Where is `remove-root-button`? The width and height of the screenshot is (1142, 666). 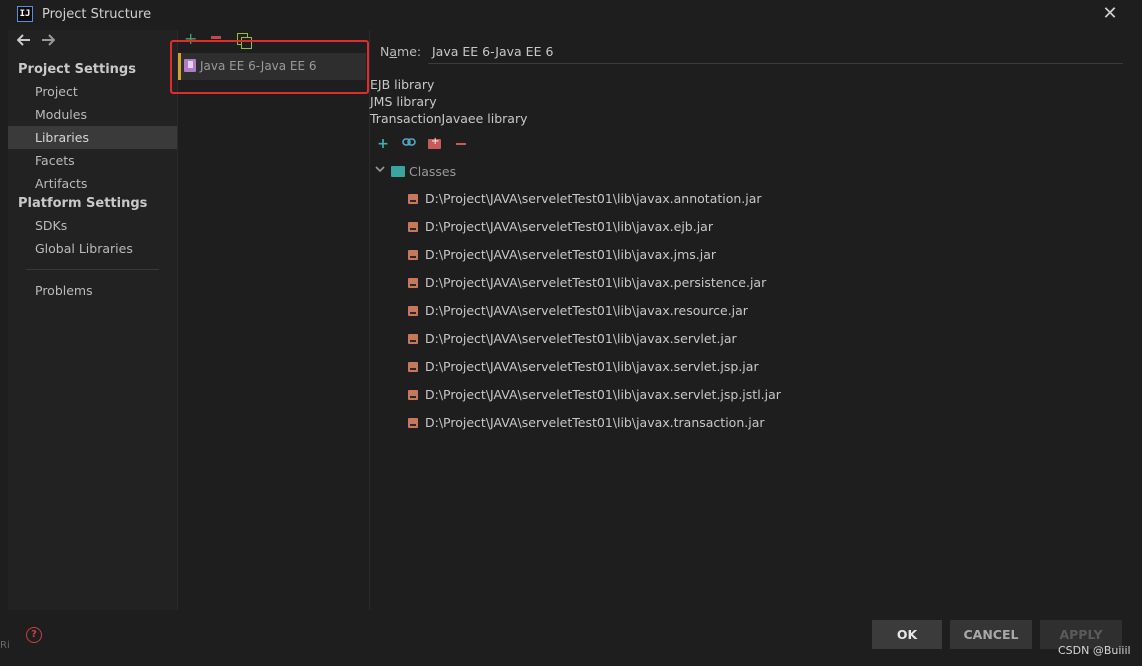 remove-root-button is located at coordinates (461, 144).